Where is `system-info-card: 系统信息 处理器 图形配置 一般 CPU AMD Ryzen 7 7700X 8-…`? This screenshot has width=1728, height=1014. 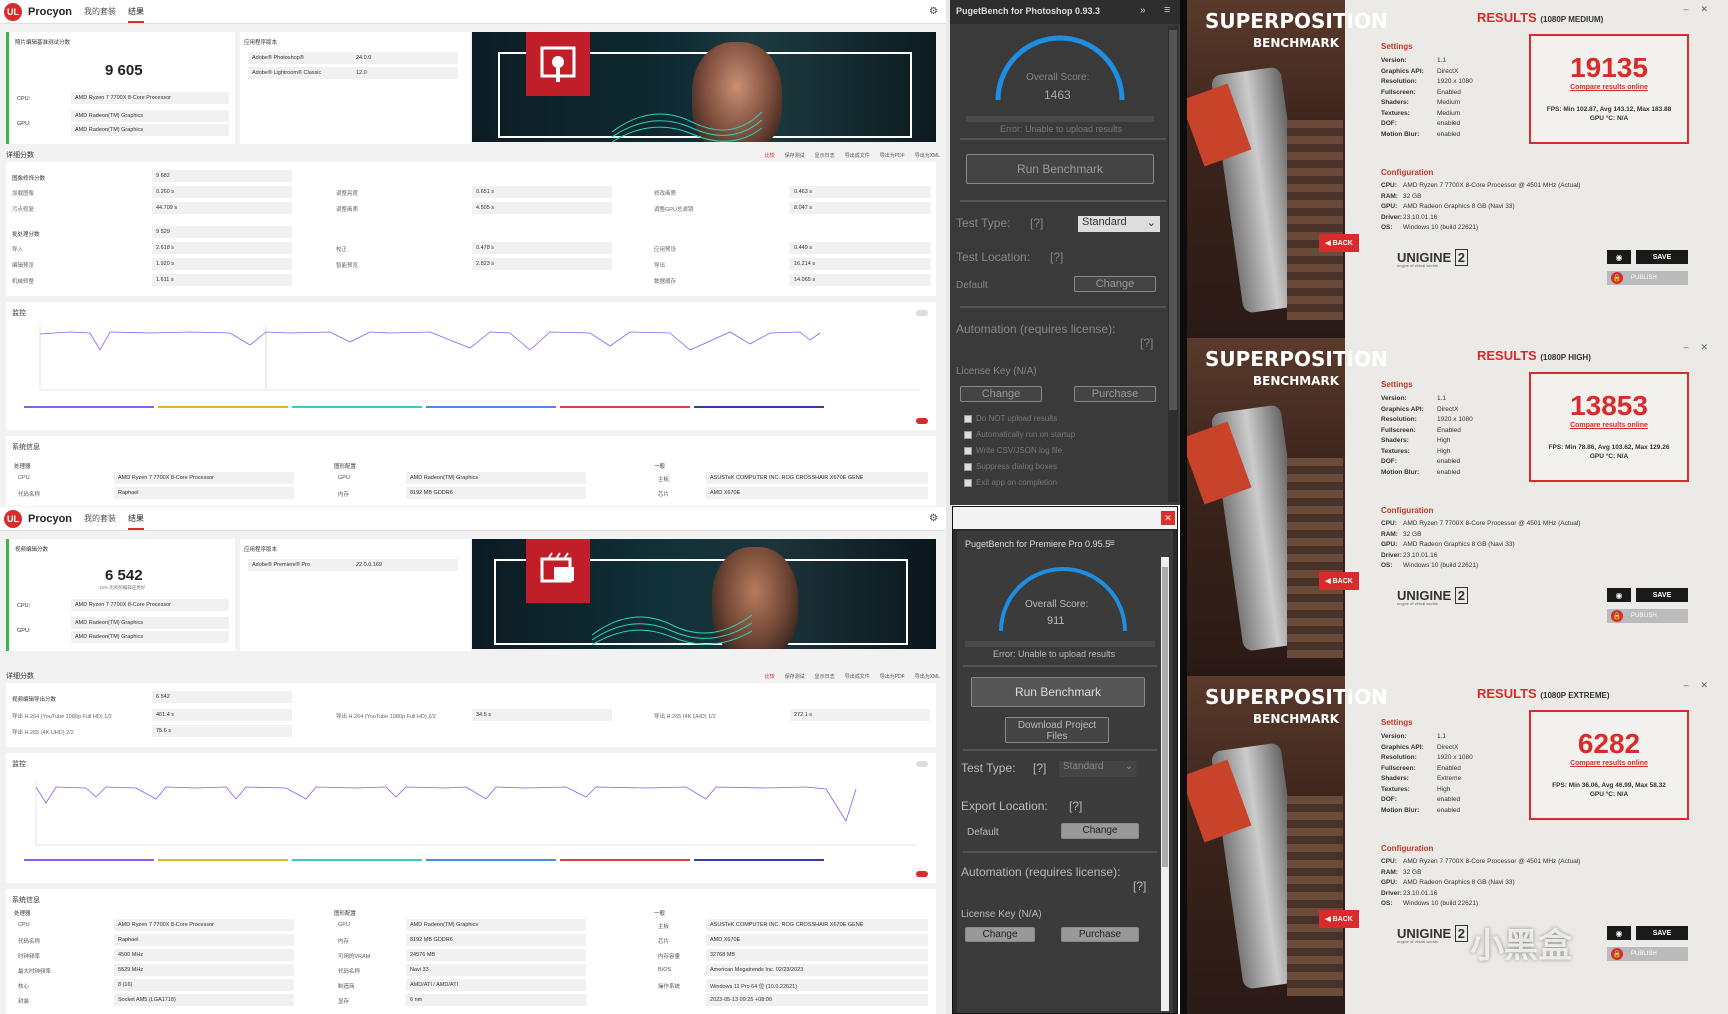 system-info-card: 系统信息 处理器 图形配置 一般 CPU AMD Ryzen 7 7700X 8-… is located at coordinates (471, 471).